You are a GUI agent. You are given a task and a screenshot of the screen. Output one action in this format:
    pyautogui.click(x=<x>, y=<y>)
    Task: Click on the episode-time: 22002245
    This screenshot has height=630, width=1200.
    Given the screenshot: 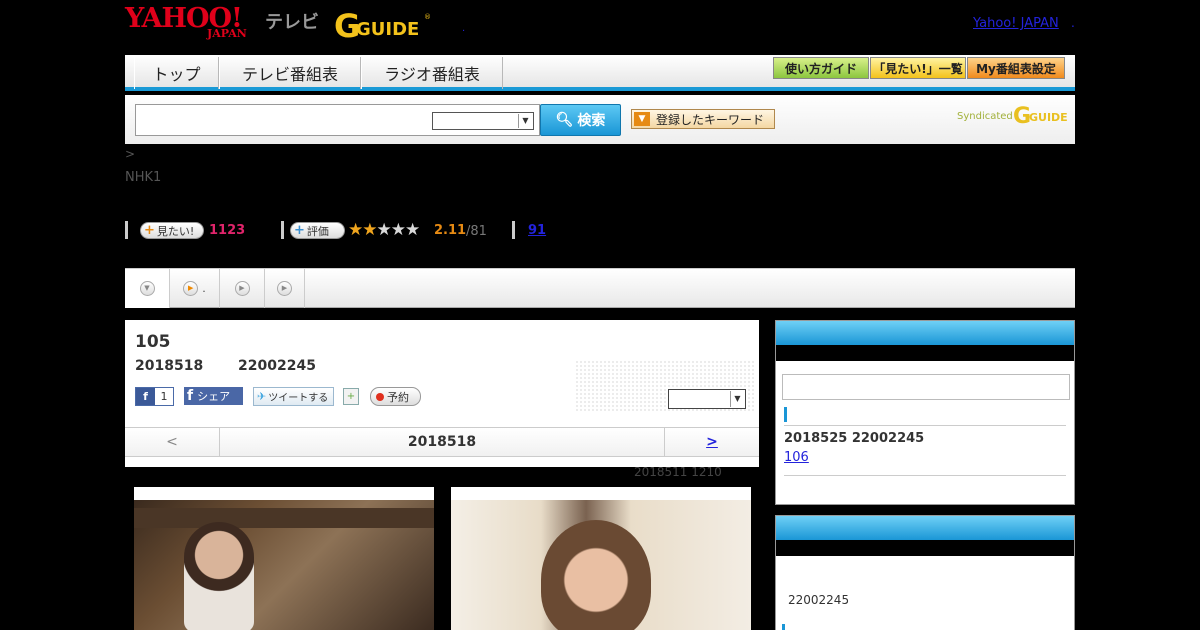 What is the action you would take?
    pyautogui.click(x=277, y=366)
    